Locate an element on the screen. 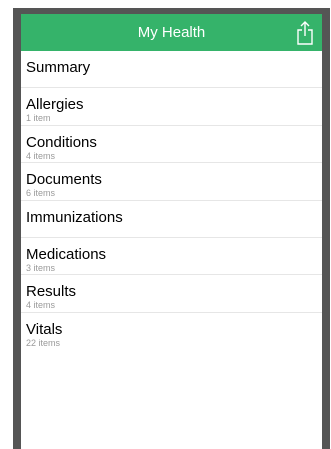 The height and width of the screenshot is (449, 331). list-item-label: Documents is located at coordinates (64, 180).